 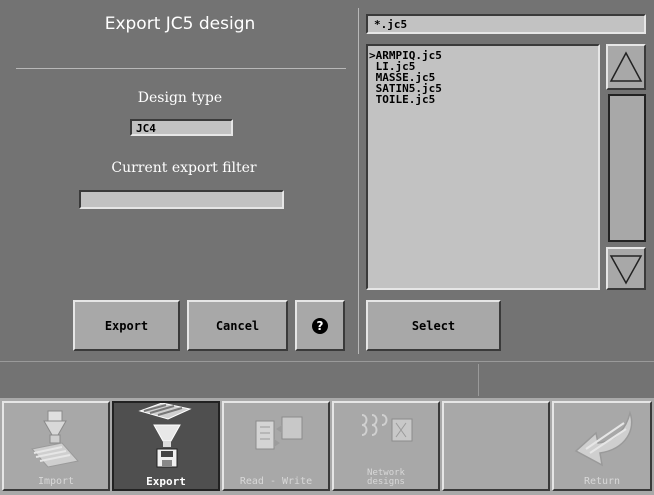 I want to click on list-item: TOILE.jc5, so click(x=483, y=99).